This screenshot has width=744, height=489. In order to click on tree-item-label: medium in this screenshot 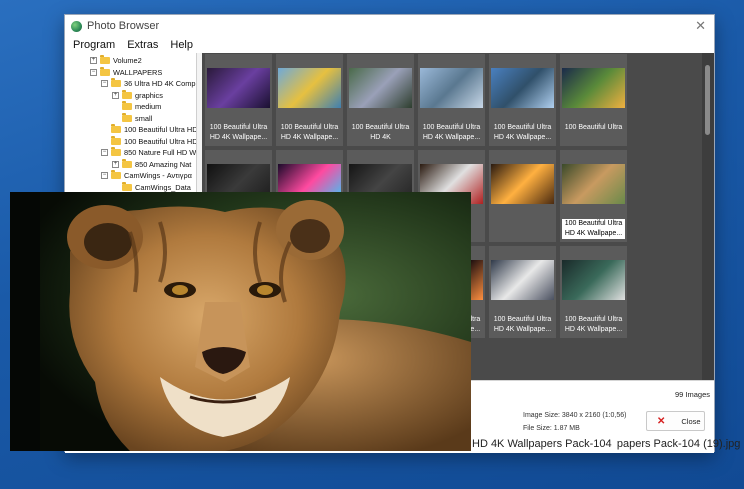, I will do `click(148, 106)`.